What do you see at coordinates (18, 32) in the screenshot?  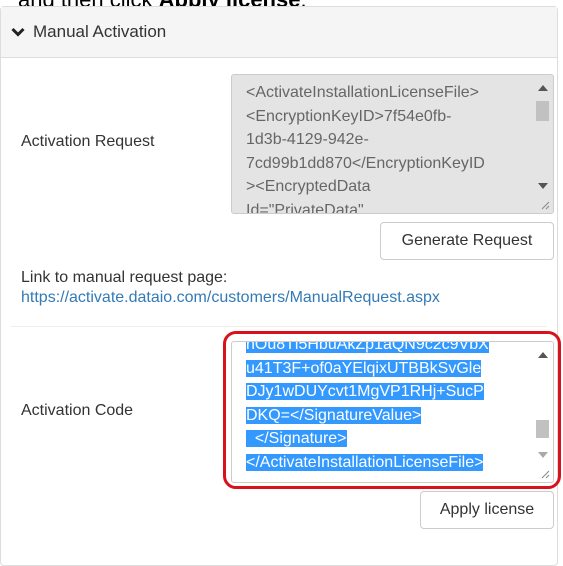 I see `chevron-down-icon` at bounding box center [18, 32].